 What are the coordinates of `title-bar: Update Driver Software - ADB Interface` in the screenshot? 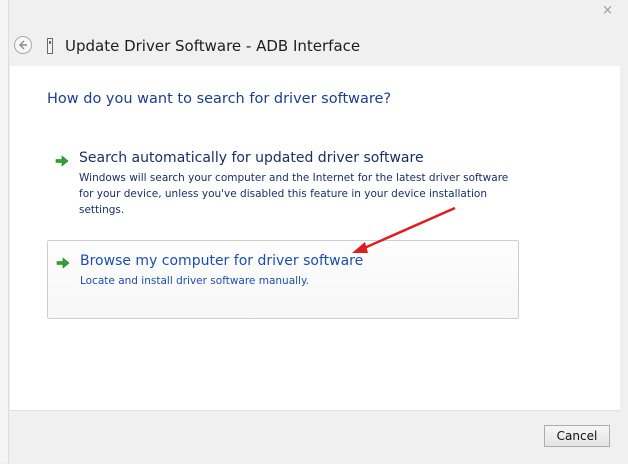 It's located at (314, 47).